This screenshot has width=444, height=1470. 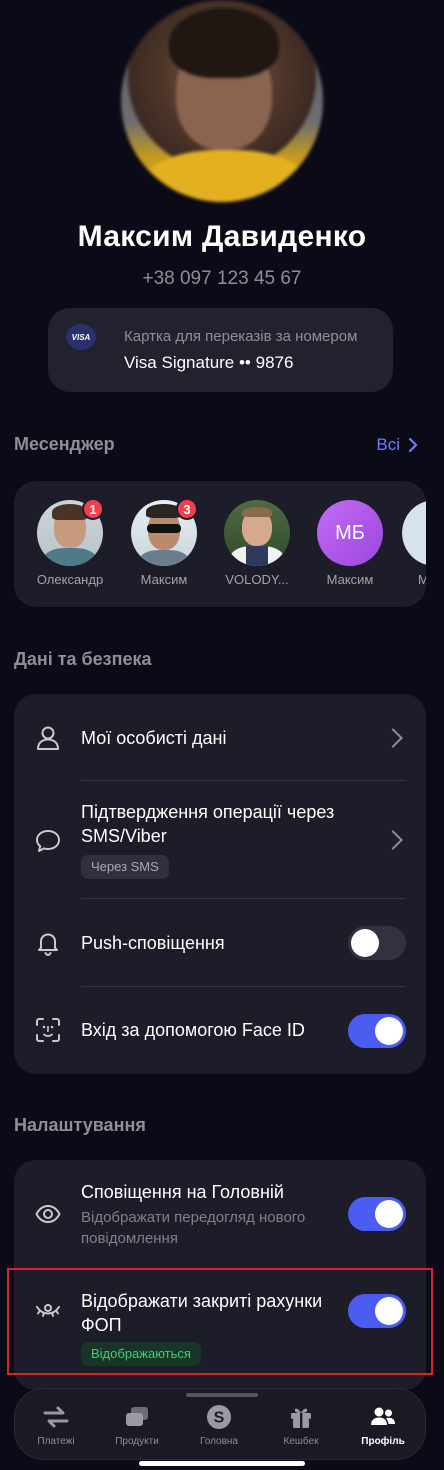 What do you see at coordinates (182, 1192) in the screenshot?
I see `home-notifications-label: Сповіщення на Головній` at bounding box center [182, 1192].